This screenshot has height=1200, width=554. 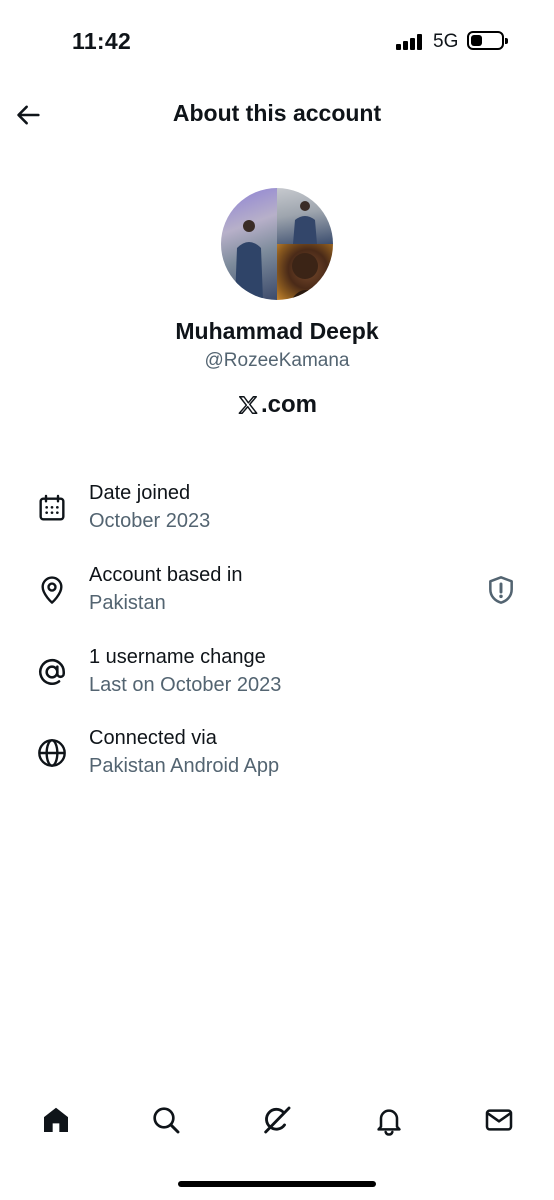 What do you see at coordinates (177, 657) in the screenshot?
I see `info-label: 1 username change` at bounding box center [177, 657].